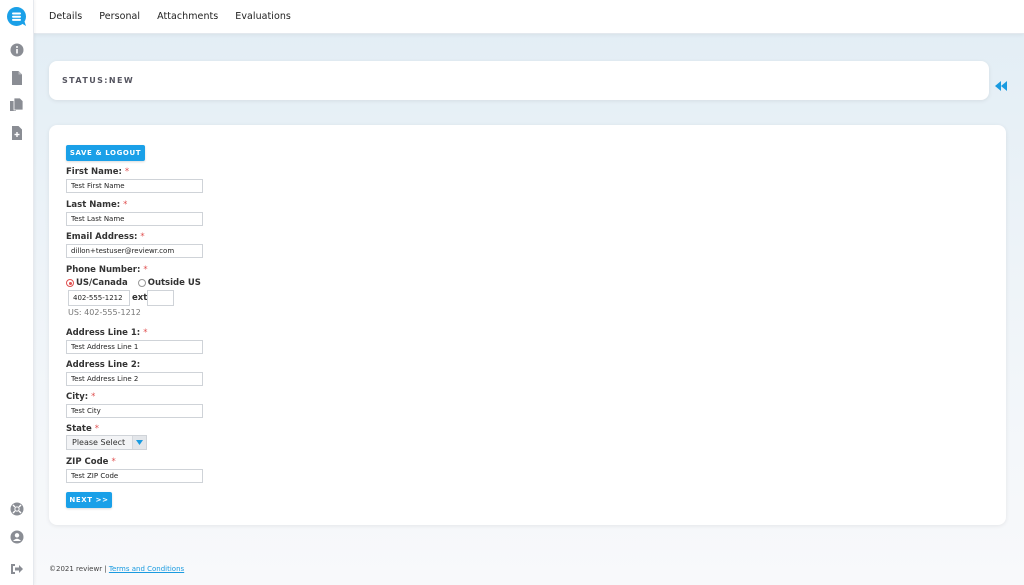  What do you see at coordinates (103, 365) in the screenshot?
I see `address2-label: Address Line 2:` at bounding box center [103, 365].